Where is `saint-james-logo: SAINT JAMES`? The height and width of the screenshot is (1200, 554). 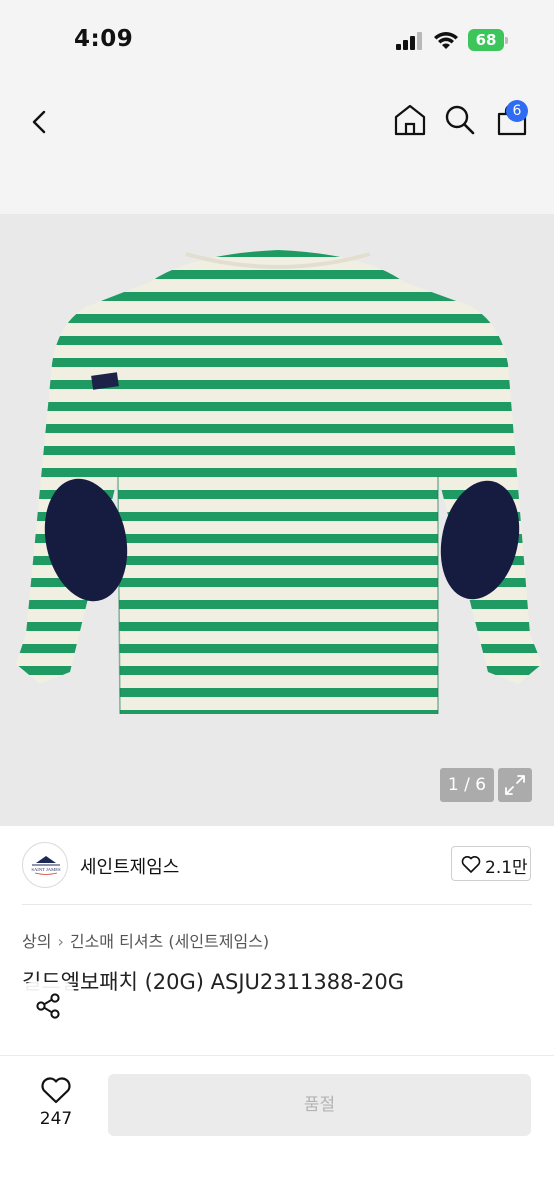 saint-james-logo: SAINT JAMES is located at coordinates (45, 865).